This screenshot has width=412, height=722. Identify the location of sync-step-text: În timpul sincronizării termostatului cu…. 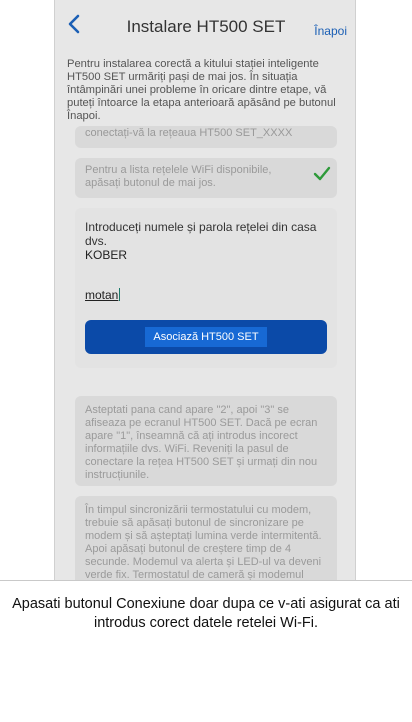
(203, 542).